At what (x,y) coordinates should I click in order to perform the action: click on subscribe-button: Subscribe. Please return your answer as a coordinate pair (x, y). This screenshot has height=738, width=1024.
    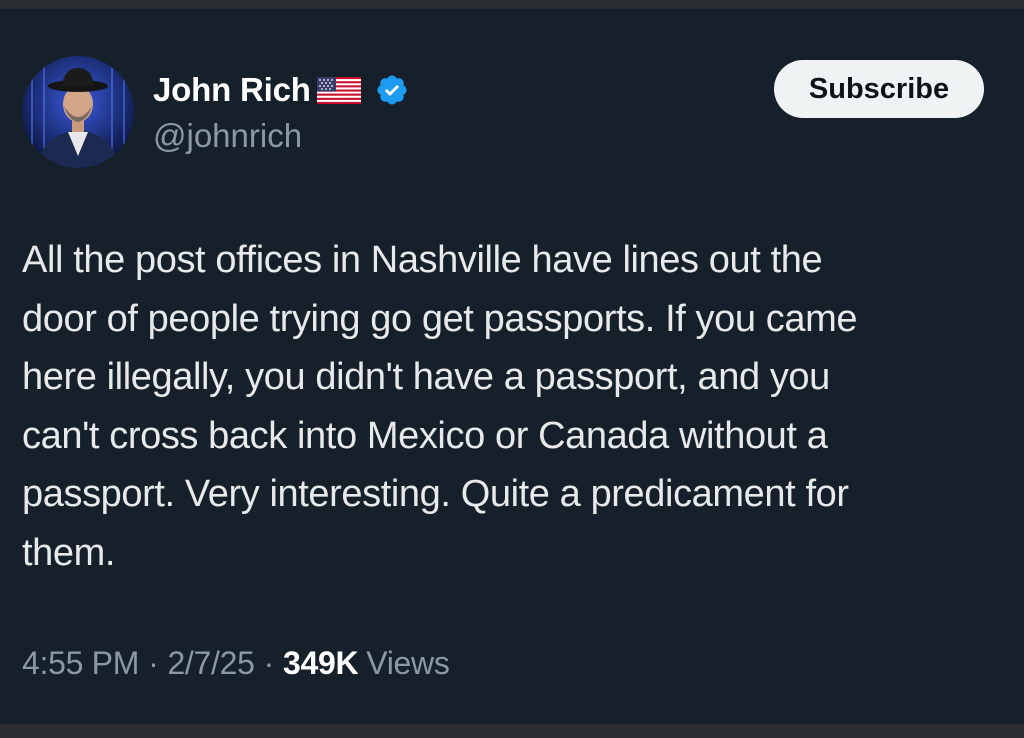
    Looking at the image, I should click on (879, 89).